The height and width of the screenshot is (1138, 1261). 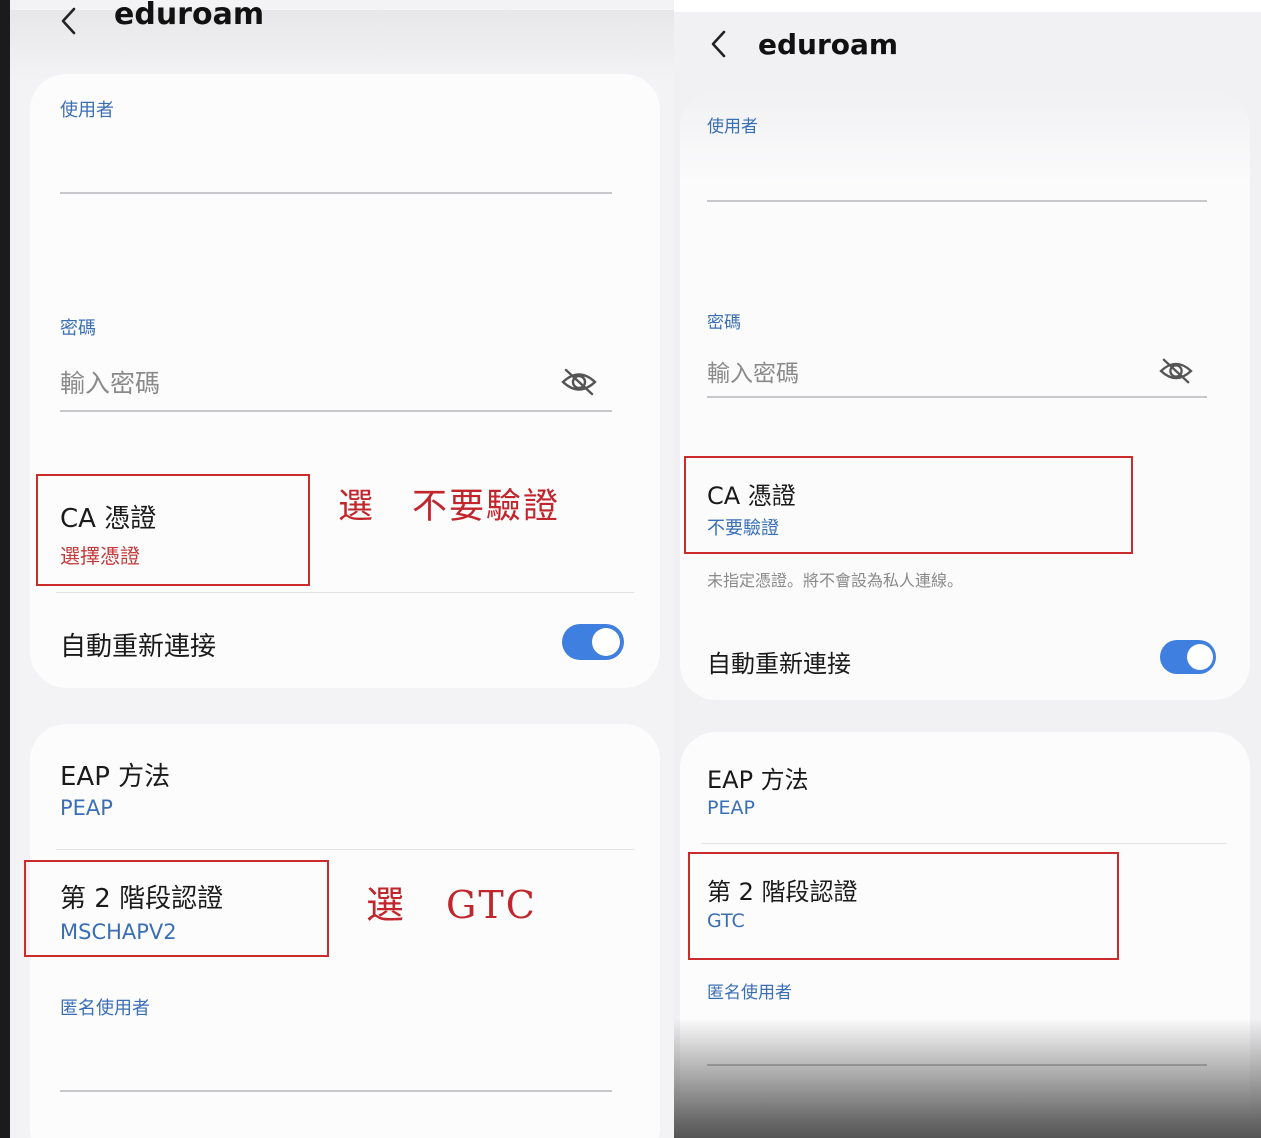 What do you see at coordinates (336, 1091) in the screenshot?
I see `anonymous-identity-underline` at bounding box center [336, 1091].